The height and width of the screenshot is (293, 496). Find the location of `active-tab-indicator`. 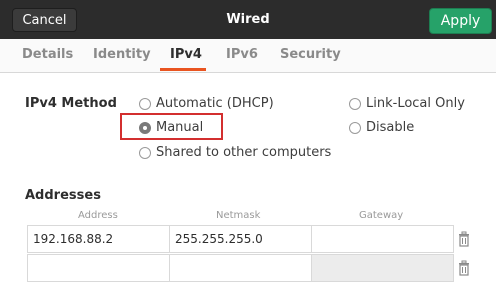

active-tab-indicator is located at coordinates (183, 69).